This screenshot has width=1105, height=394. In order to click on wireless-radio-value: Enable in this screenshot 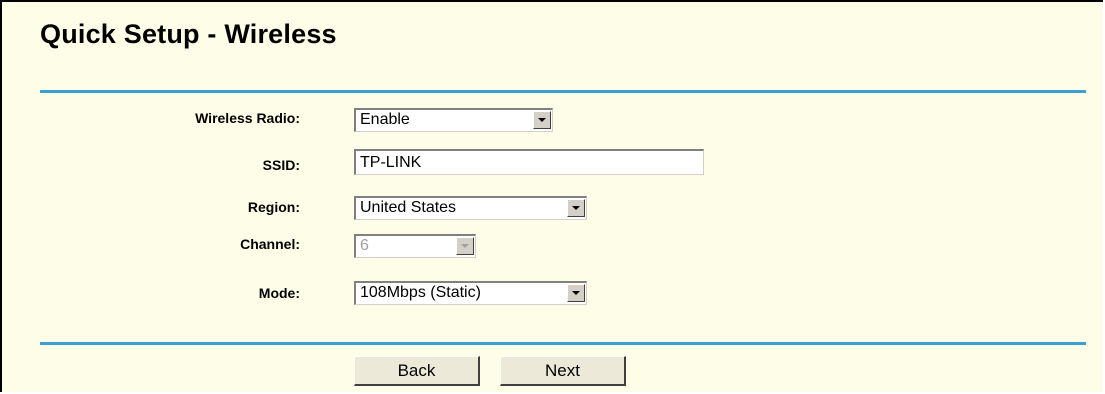, I will do `click(385, 119)`.